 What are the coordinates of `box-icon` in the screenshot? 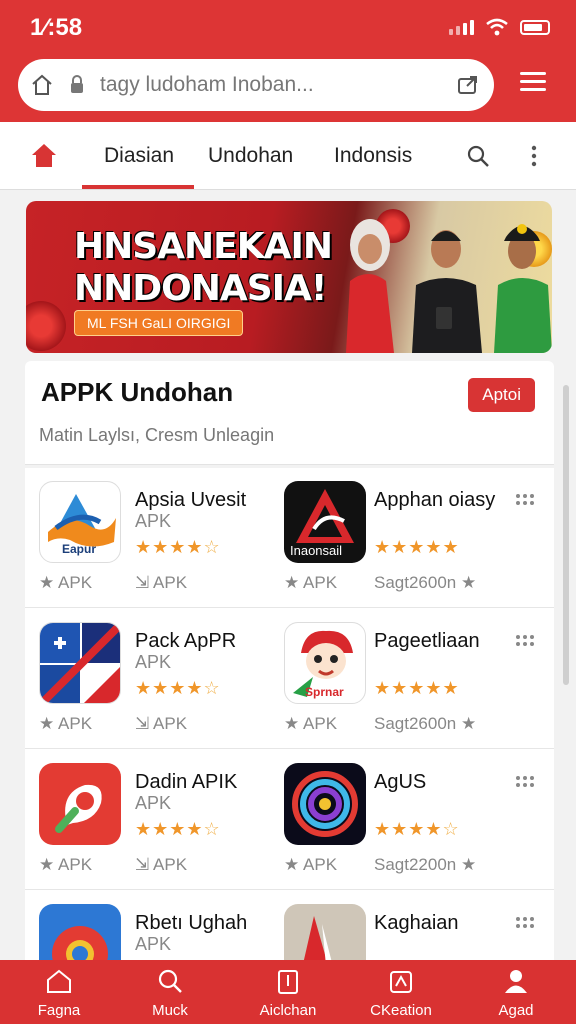 It's located at (401, 982).